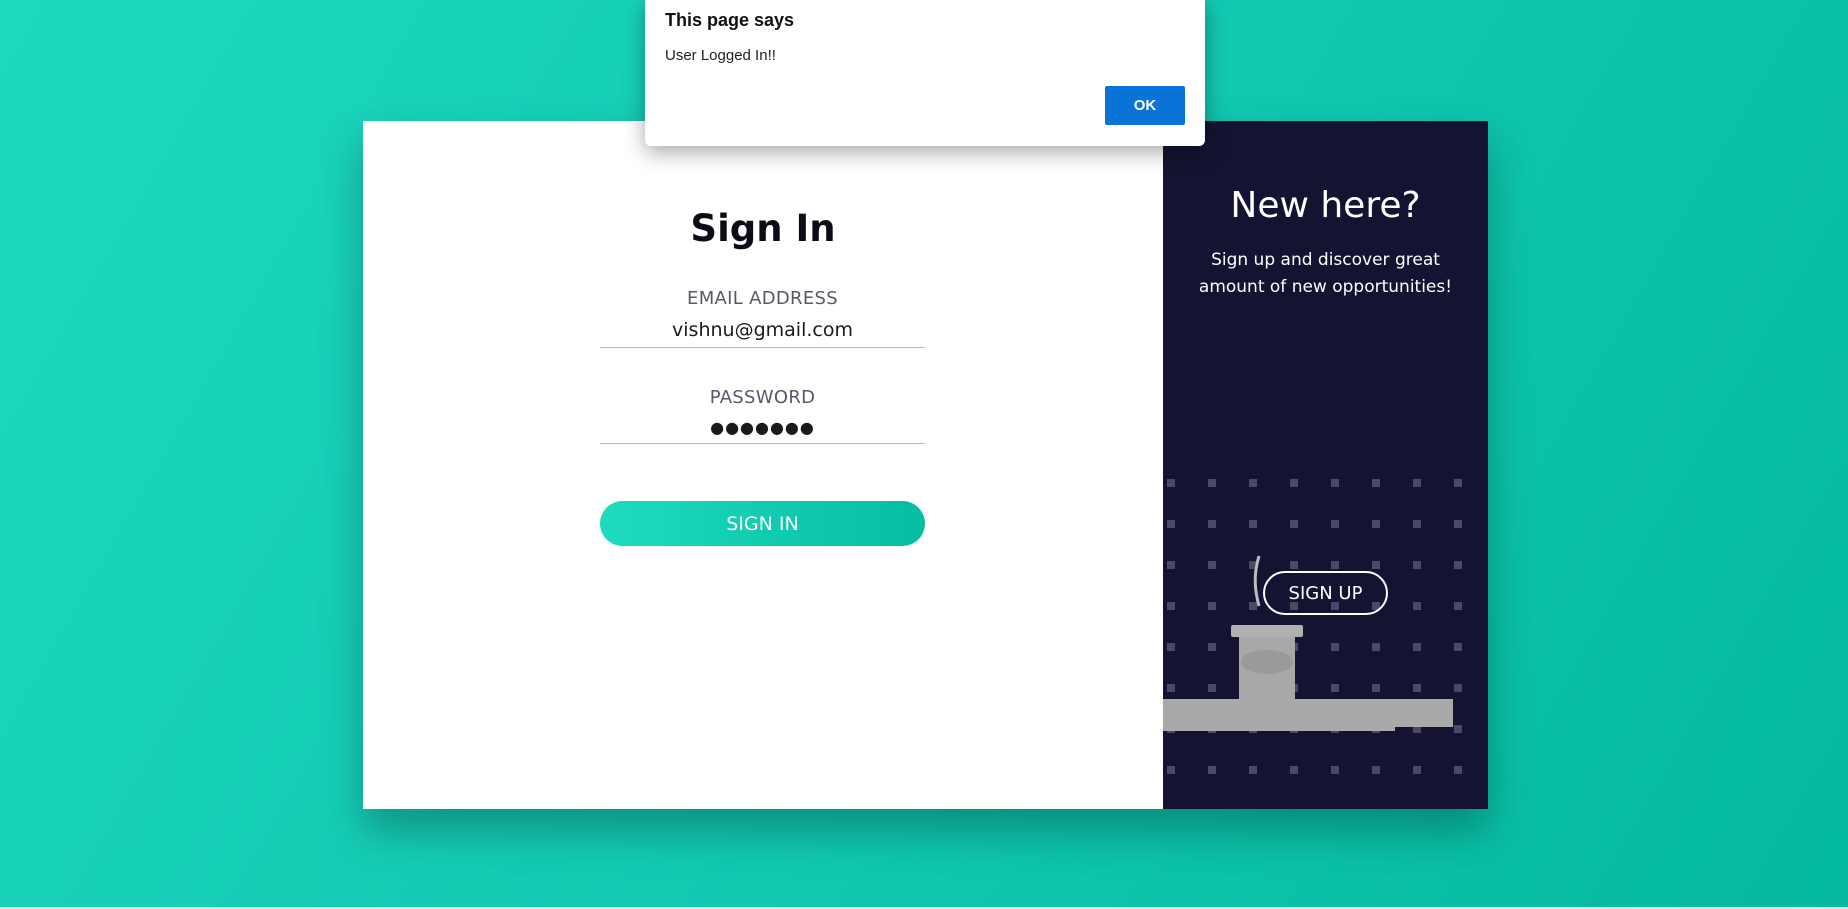 This screenshot has width=1848, height=909. Describe the element at coordinates (1325, 593) in the screenshot. I see `sign-up-button: SIGN UP` at that location.